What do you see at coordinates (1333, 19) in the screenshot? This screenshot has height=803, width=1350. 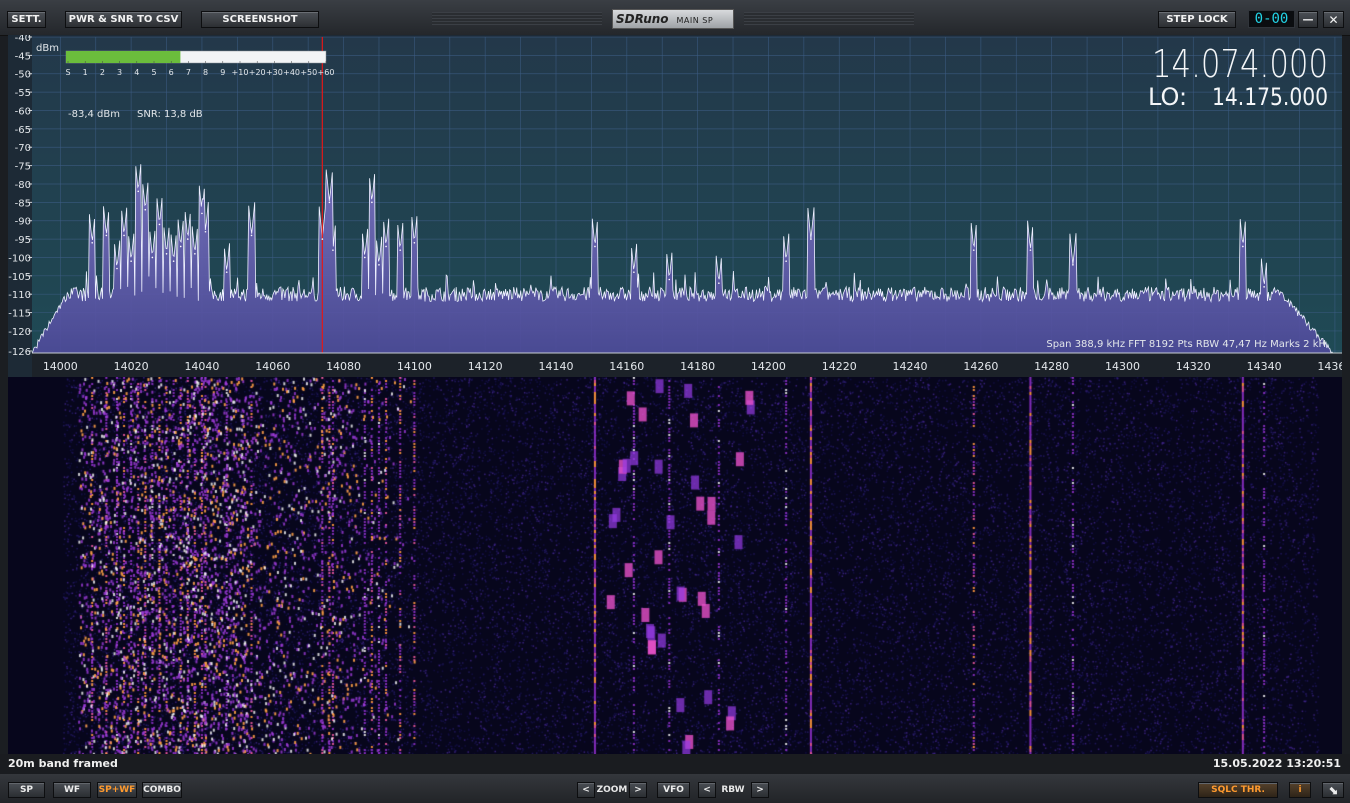 I see `close-icon: ✕` at bounding box center [1333, 19].